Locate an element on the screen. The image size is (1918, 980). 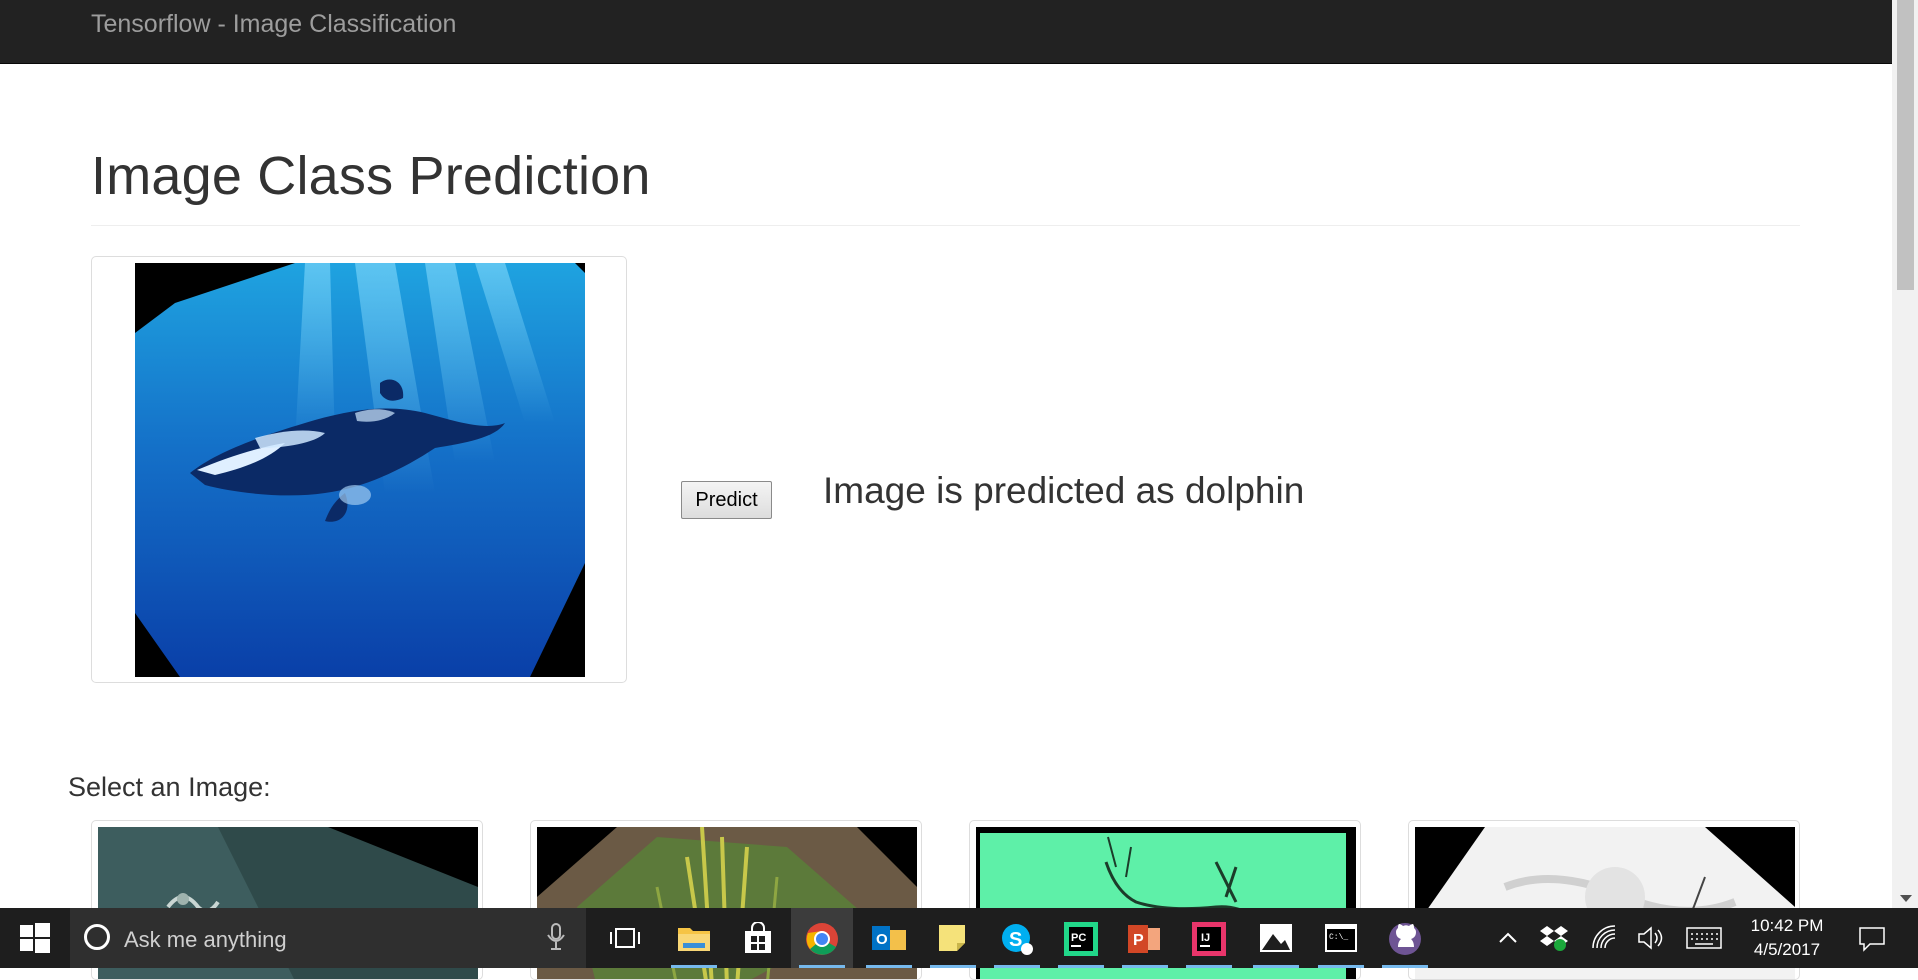
navbar-brand: Tensorflow - Image Classification is located at coordinates (273, 24).